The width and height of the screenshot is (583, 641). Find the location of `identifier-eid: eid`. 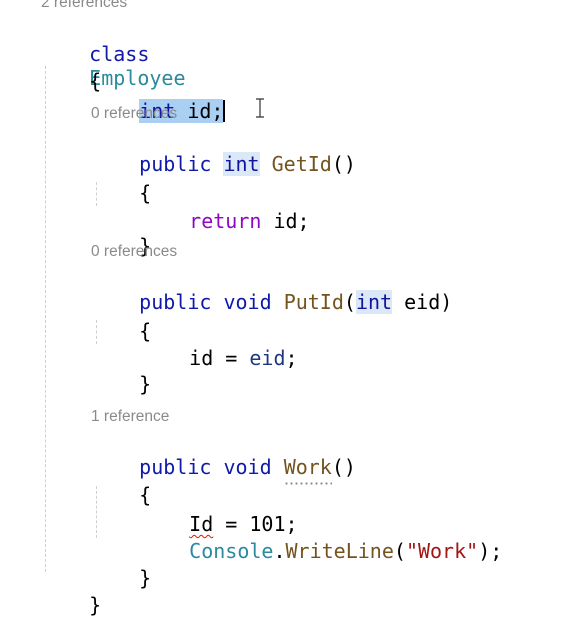

identifier-eid: eid is located at coordinates (267, 358).